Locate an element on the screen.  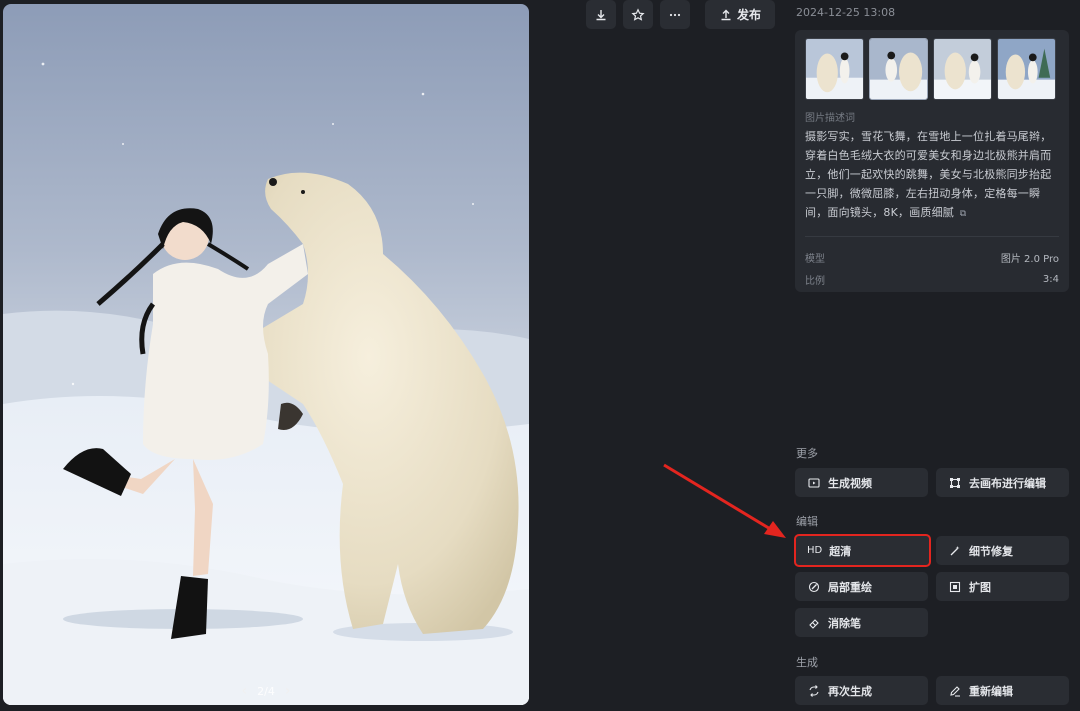
more-button is located at coordinates (675, 14).